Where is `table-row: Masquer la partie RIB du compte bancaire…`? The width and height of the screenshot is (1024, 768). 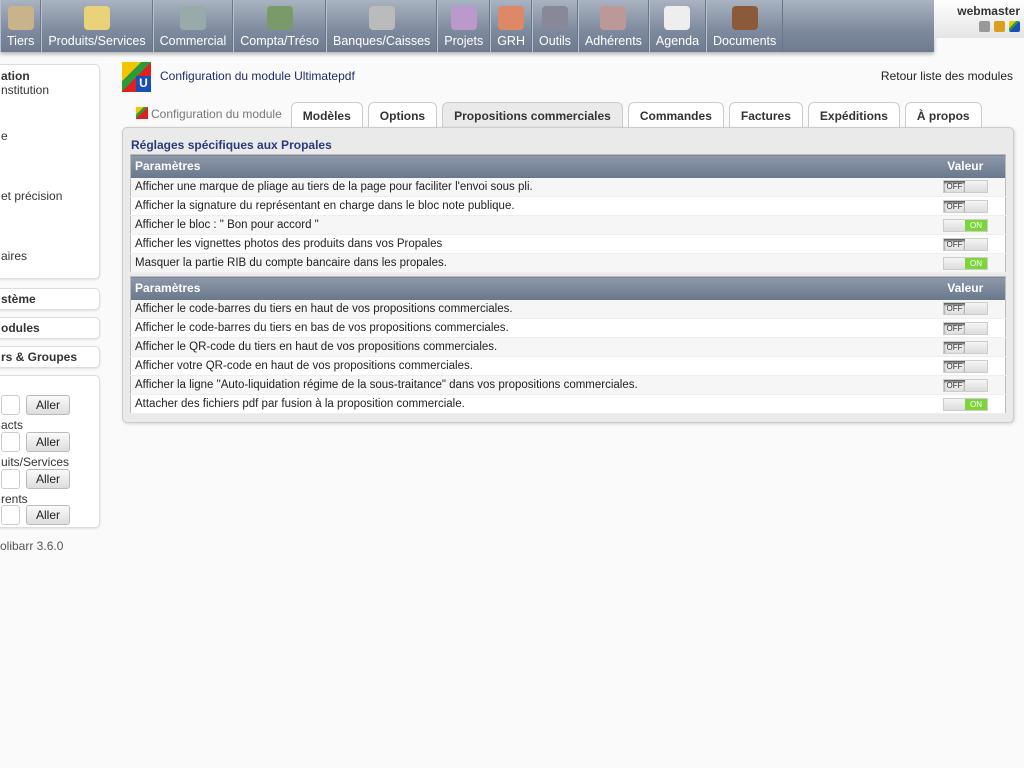
table-row: Masquer la partie RIB du compte bancaire… is located at coordinates (568, 263).